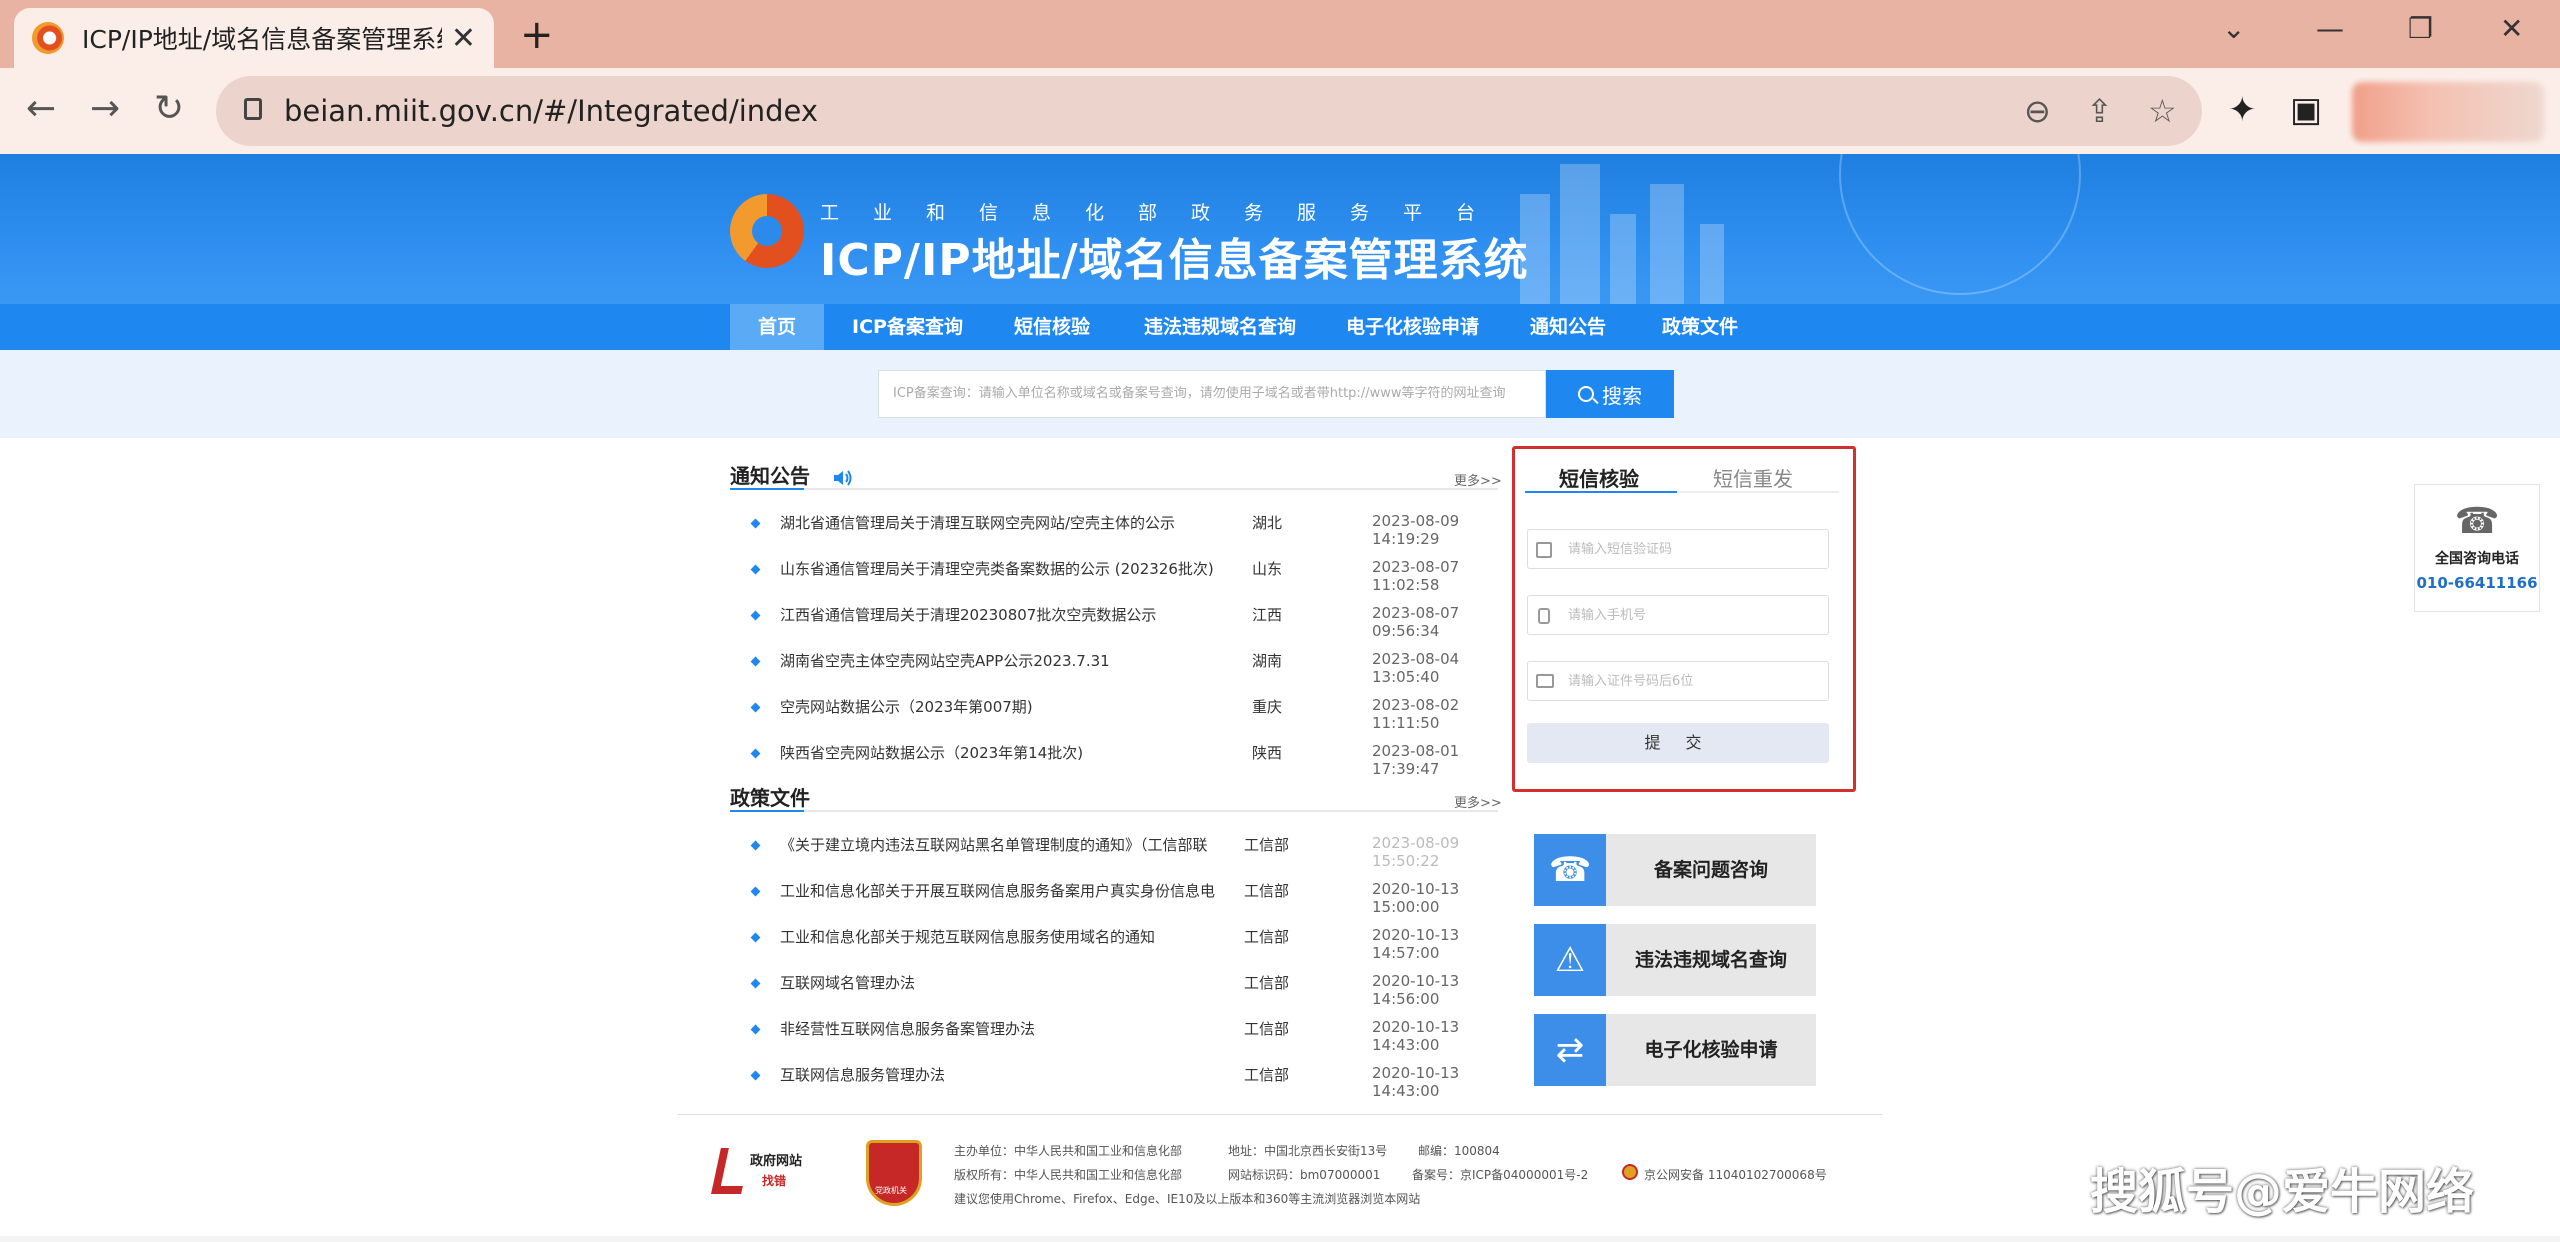  I want to click on phone-field, so click(1678, 615).